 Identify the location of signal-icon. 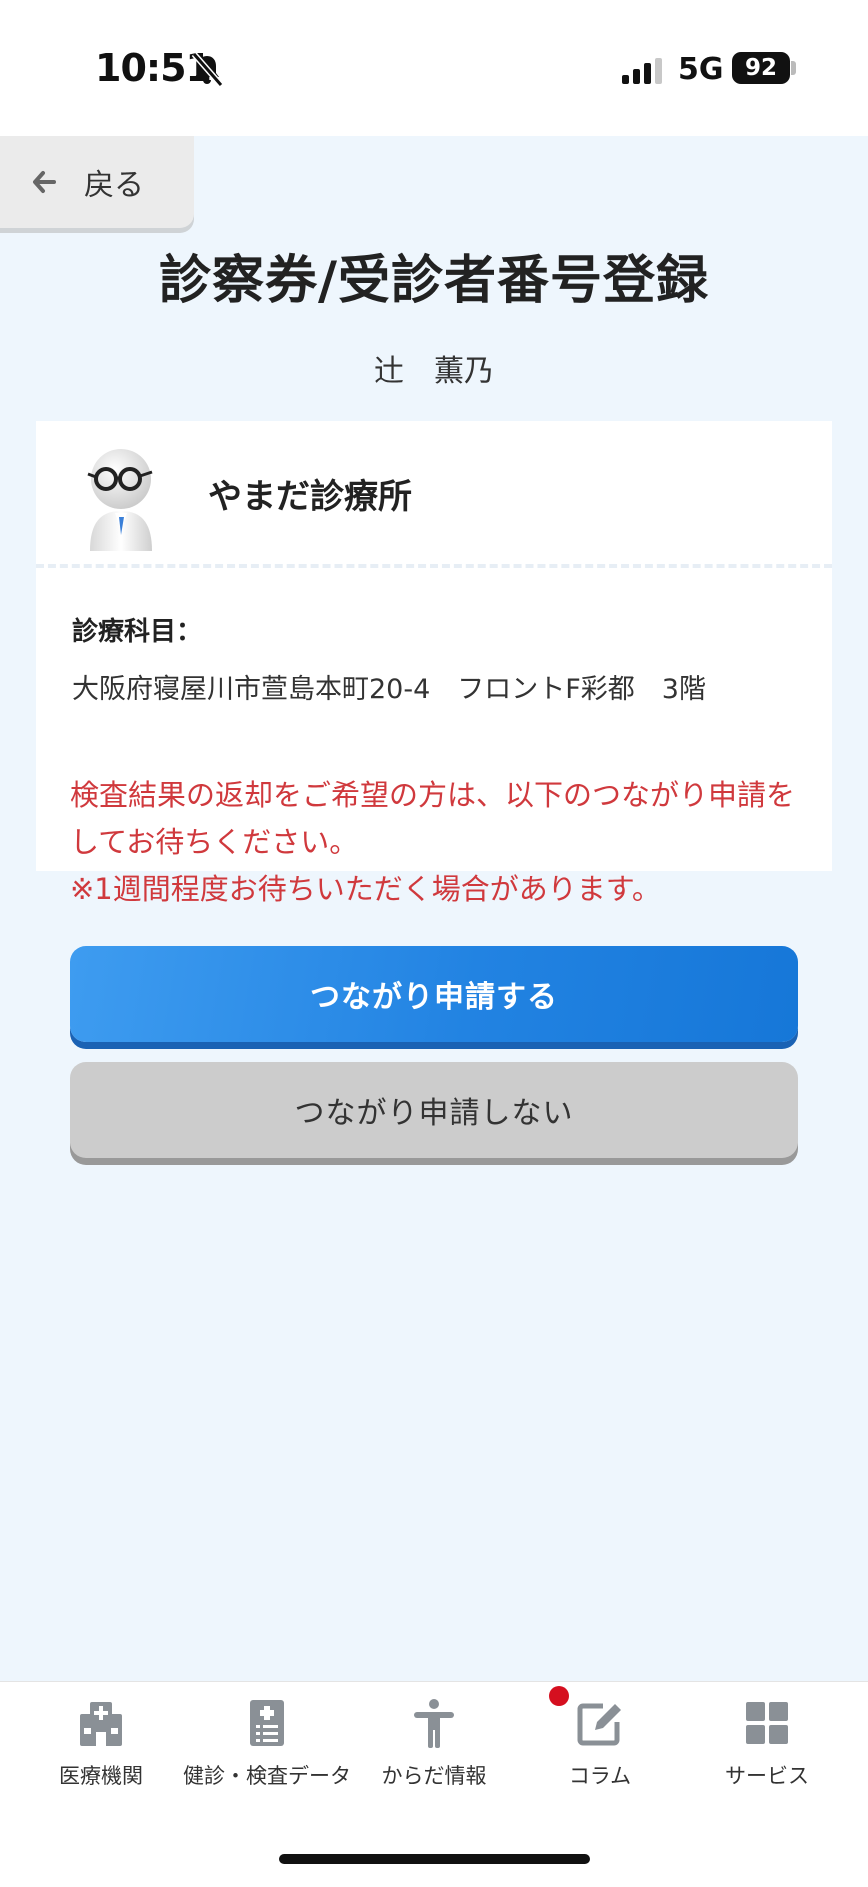
(642, 71).